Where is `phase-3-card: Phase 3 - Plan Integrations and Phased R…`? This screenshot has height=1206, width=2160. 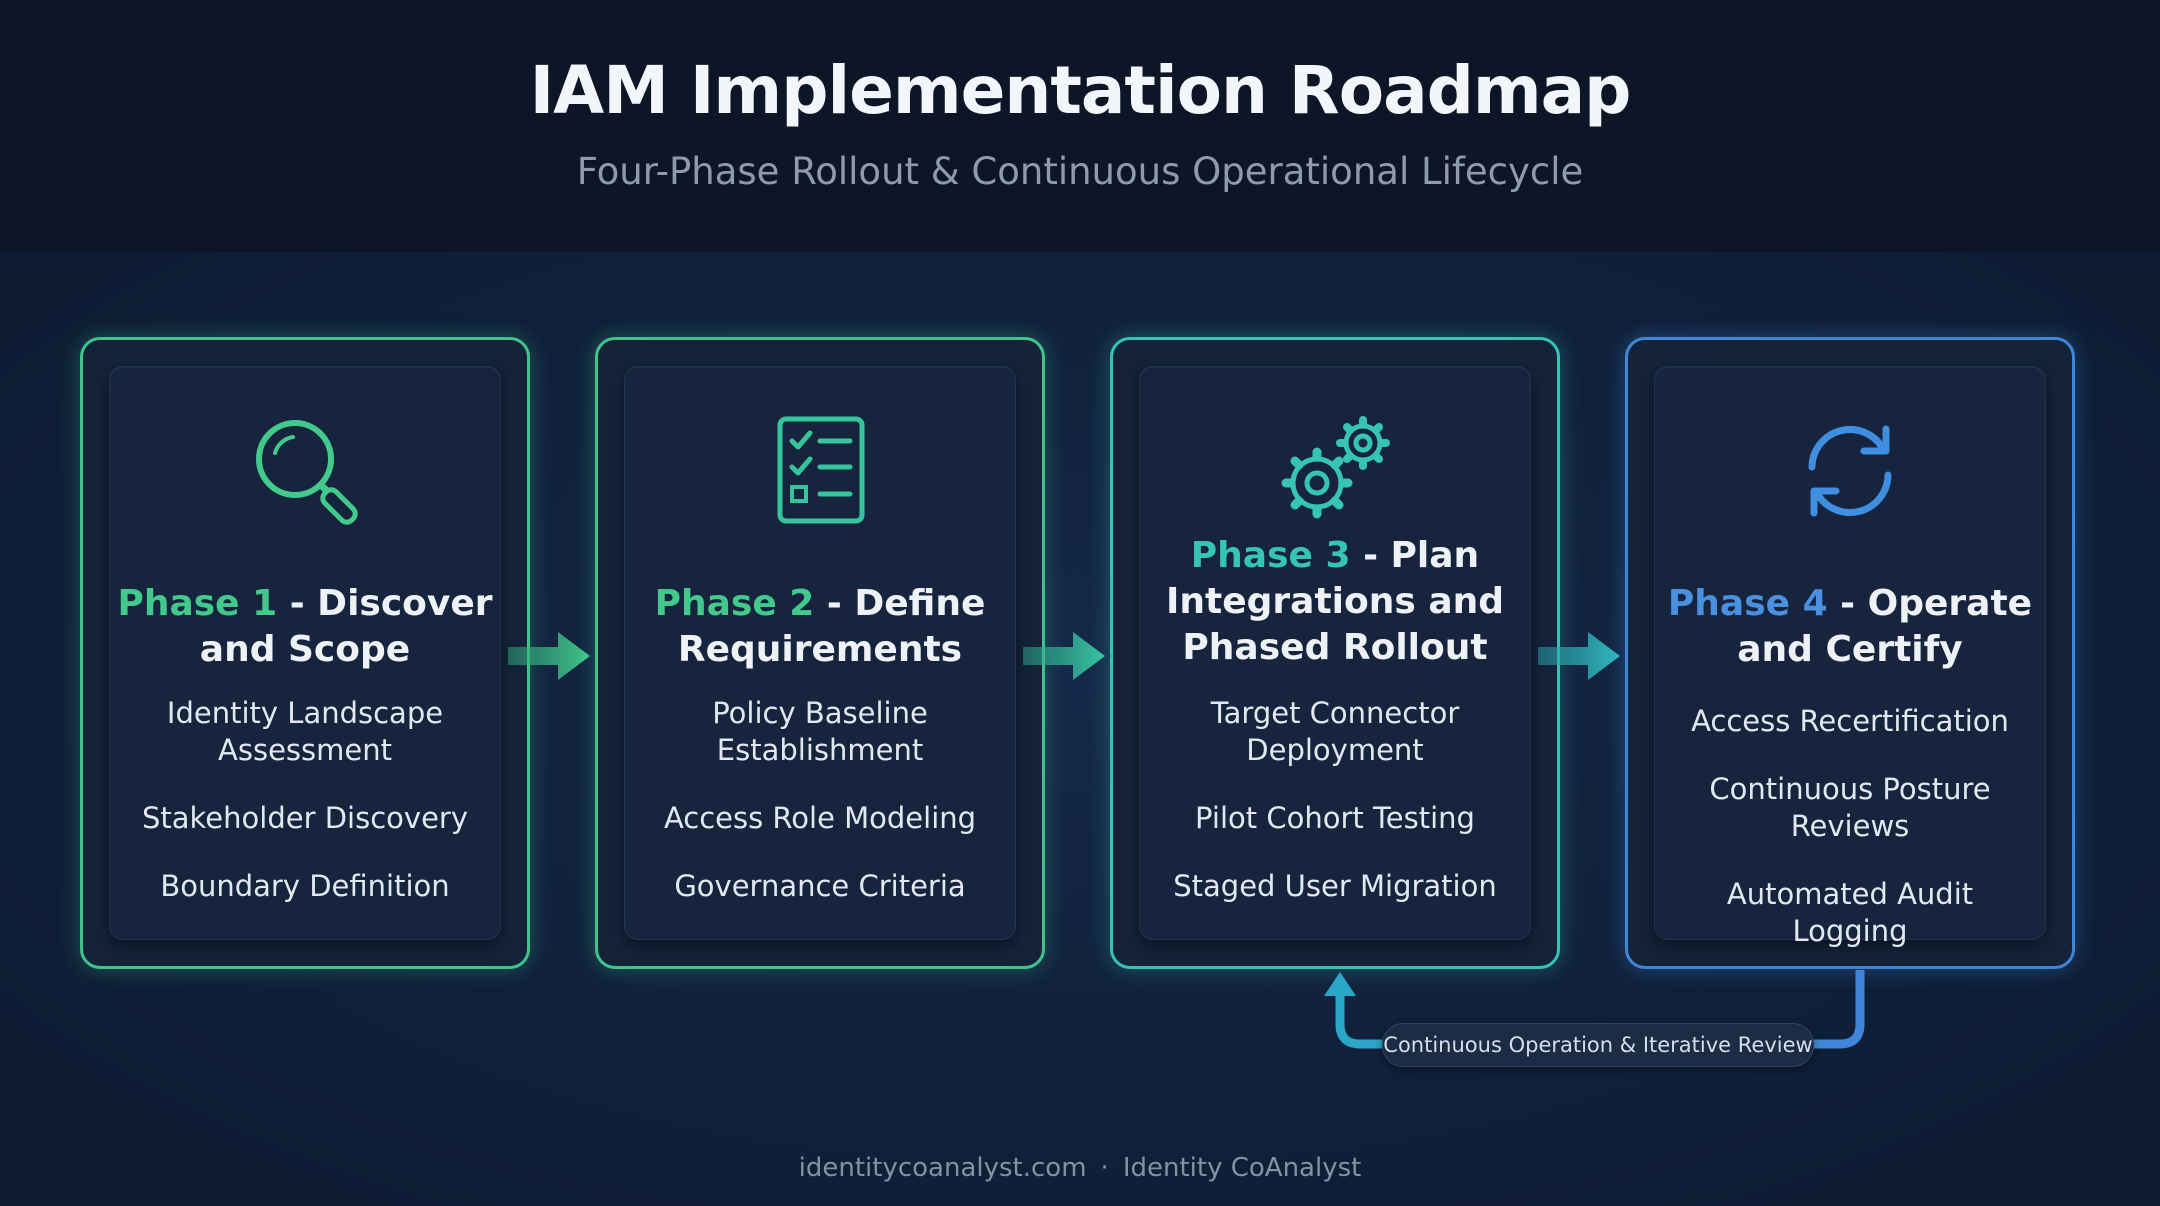
phase-3-card: Phase 3 - Plan Integrations and Phased R… is located at coordinates (1335, 653).